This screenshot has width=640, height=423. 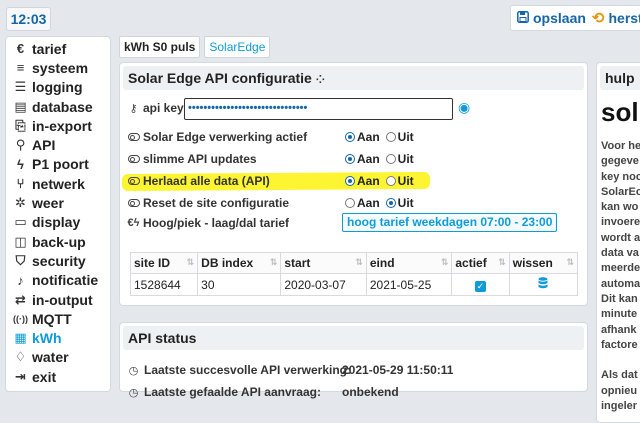 What do you see at coordinates (20, 318) in the screenshot?
I see `broadcast-icon: ((·))` at bounding box center [20, 318].